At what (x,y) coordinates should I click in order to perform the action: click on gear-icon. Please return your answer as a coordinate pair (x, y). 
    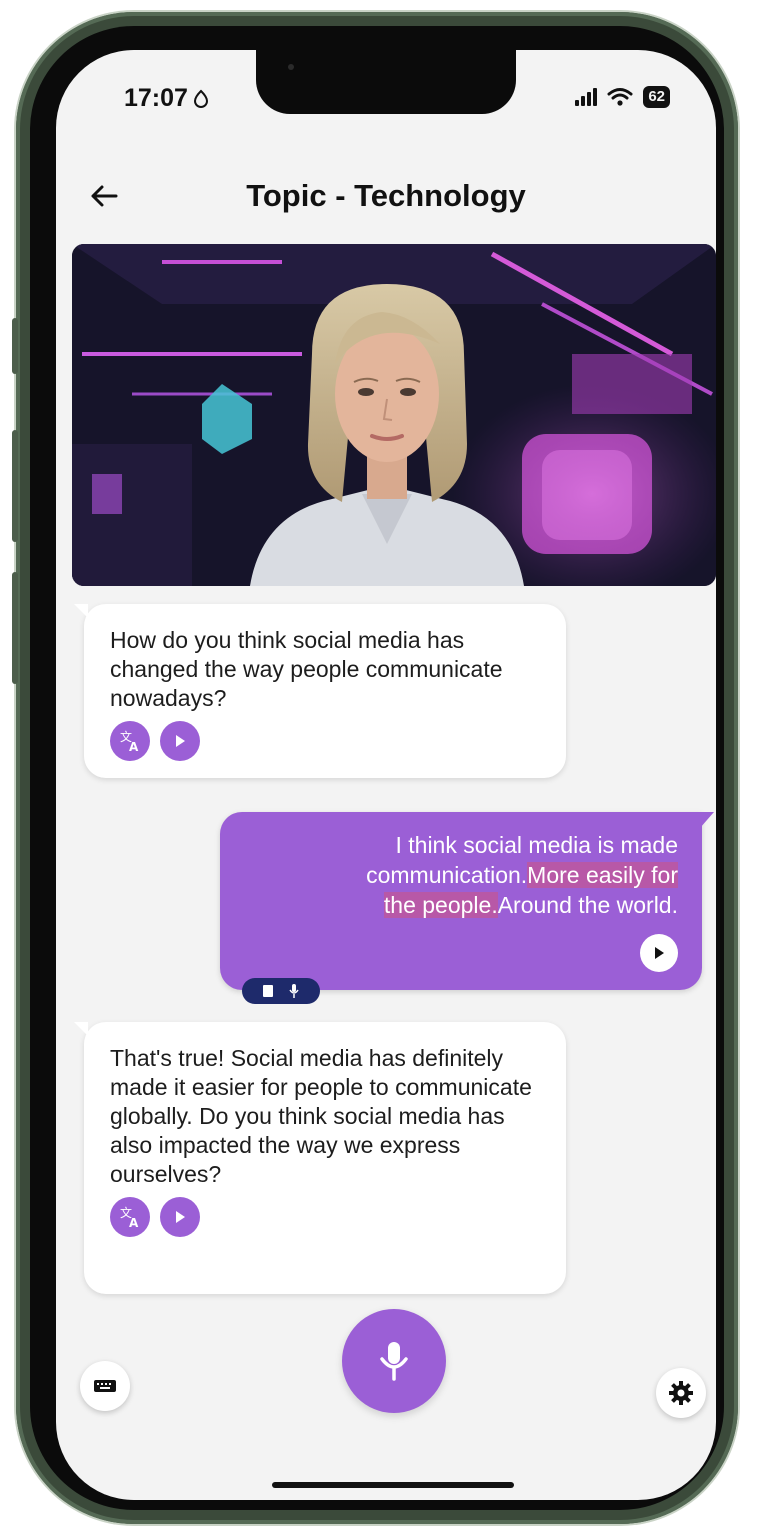
    Looking at the image, I should click on (681, 1393).